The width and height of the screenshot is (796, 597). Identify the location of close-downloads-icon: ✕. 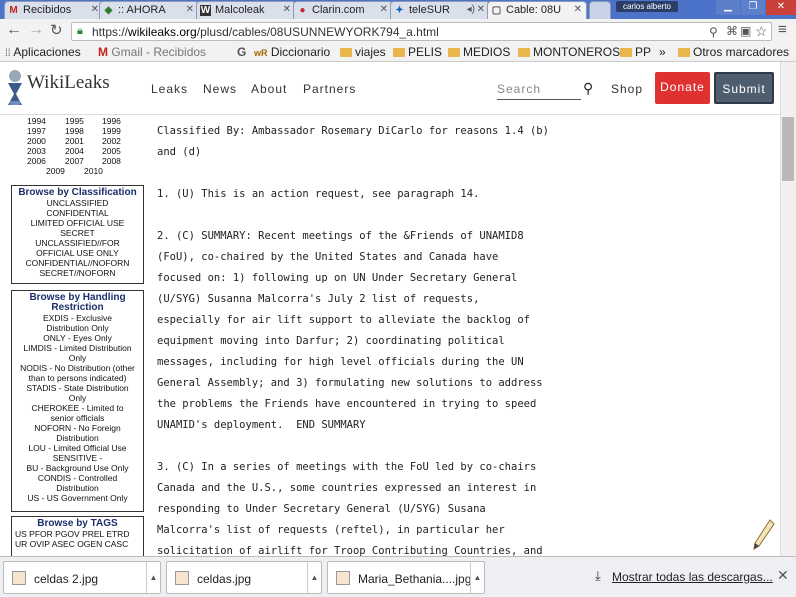
(783, 575).